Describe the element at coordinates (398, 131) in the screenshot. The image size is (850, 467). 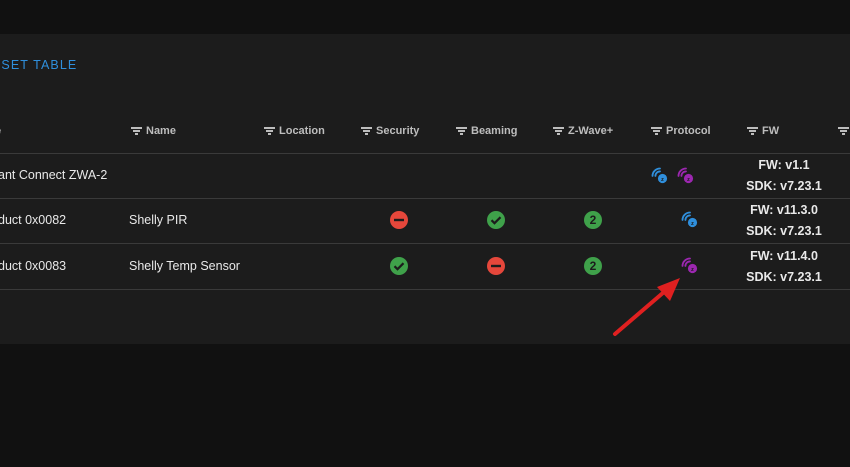
I see `column-security-label: Security` at that location.